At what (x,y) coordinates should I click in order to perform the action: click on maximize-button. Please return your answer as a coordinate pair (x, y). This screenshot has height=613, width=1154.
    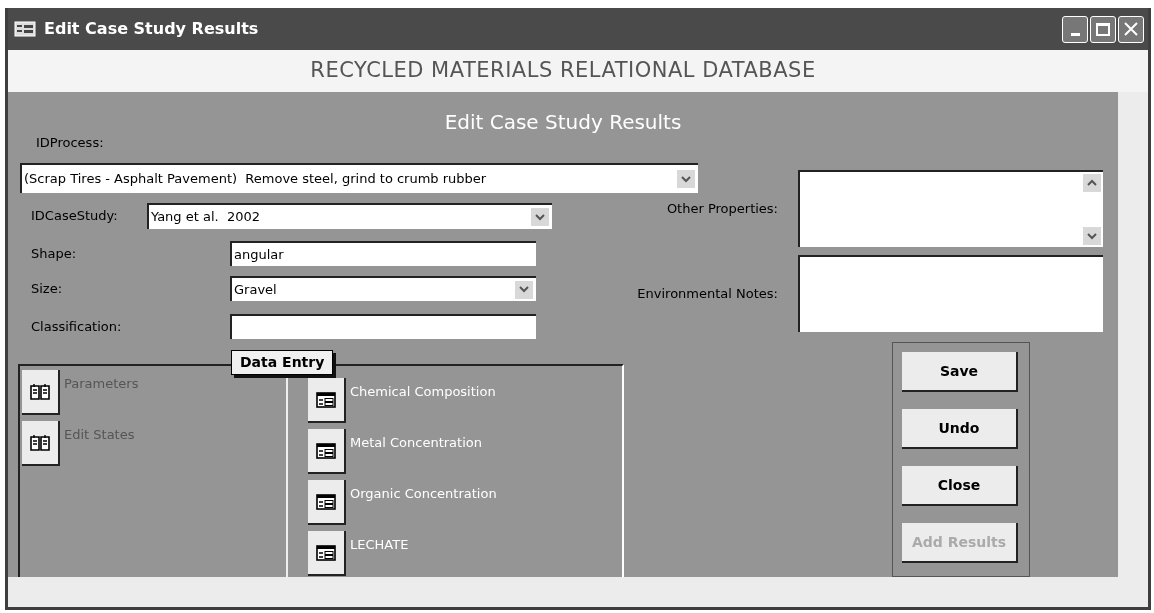
    Looking at the image, I should click on (1103, 29).